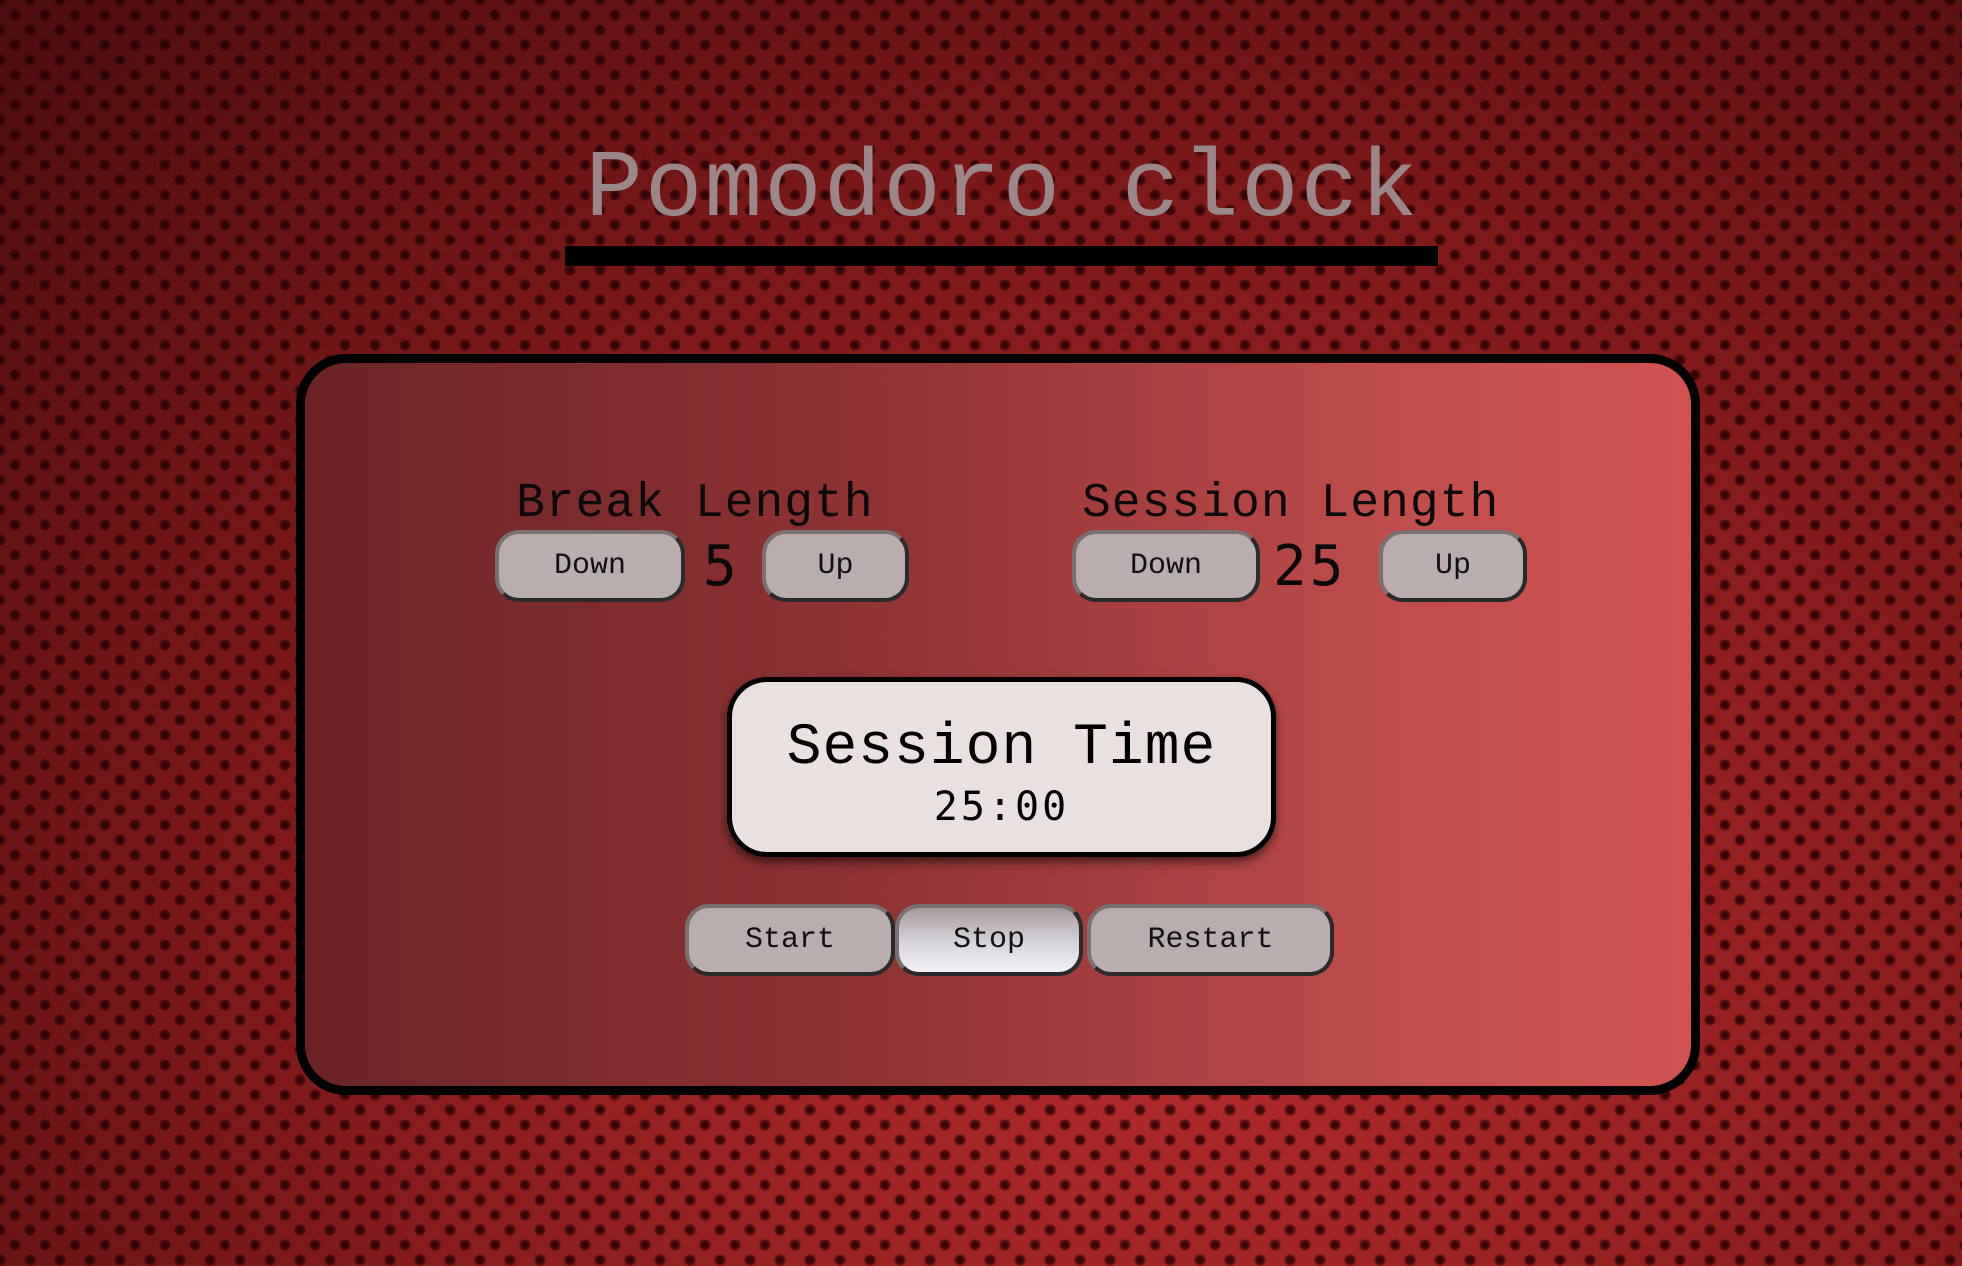 The height and width of the screenshot is (1266, 1962). What do you see at coordinates (1001, 748) in the screenshot?
I see `display-title: Session Time` at bounding box center [1001, 748].